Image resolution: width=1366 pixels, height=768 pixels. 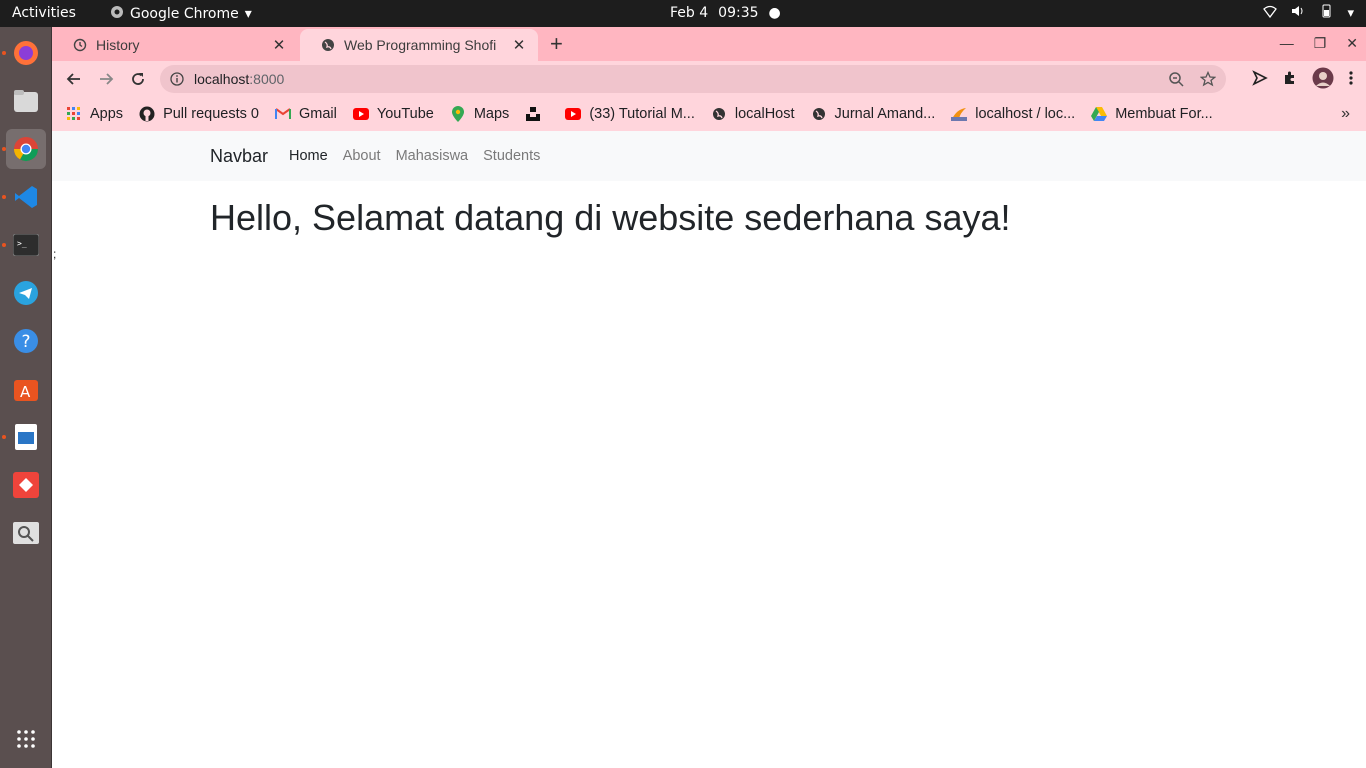 I want to click on power-menu-caret-icon: ▾, so click(x=1350, y=13).